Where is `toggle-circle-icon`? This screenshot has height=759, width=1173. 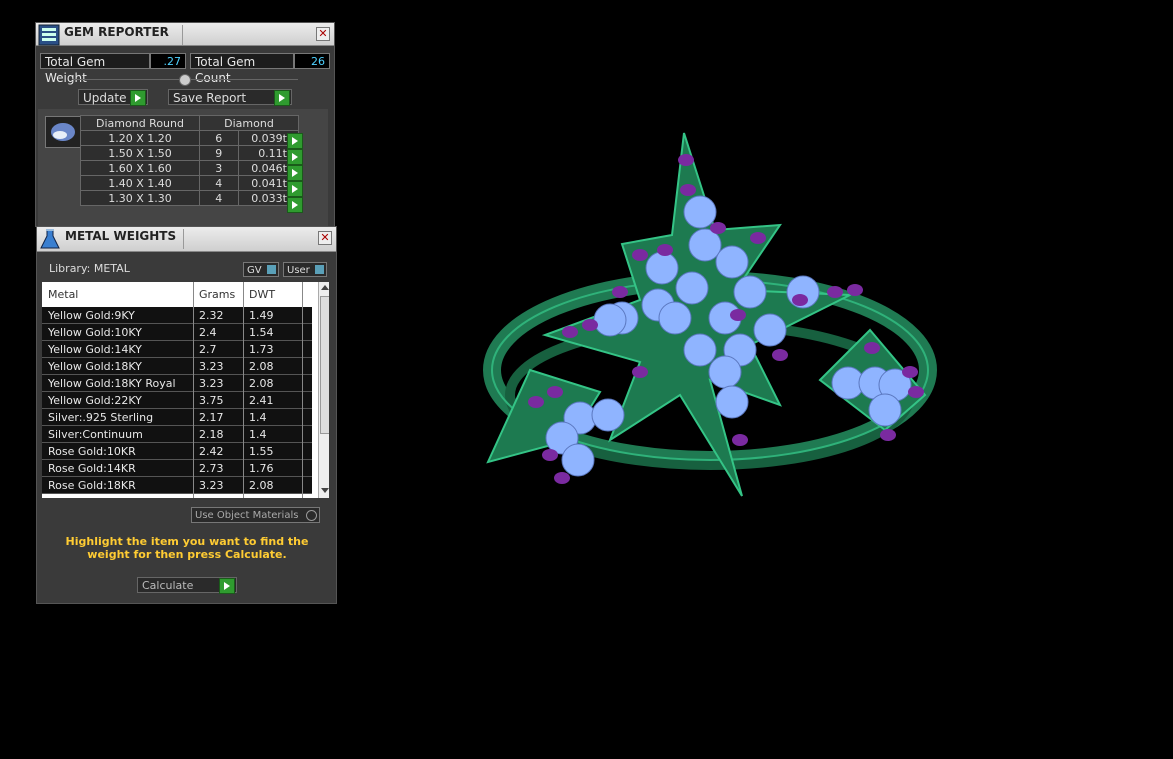 toggle-circle-icon is located at coordinates (311, 515).